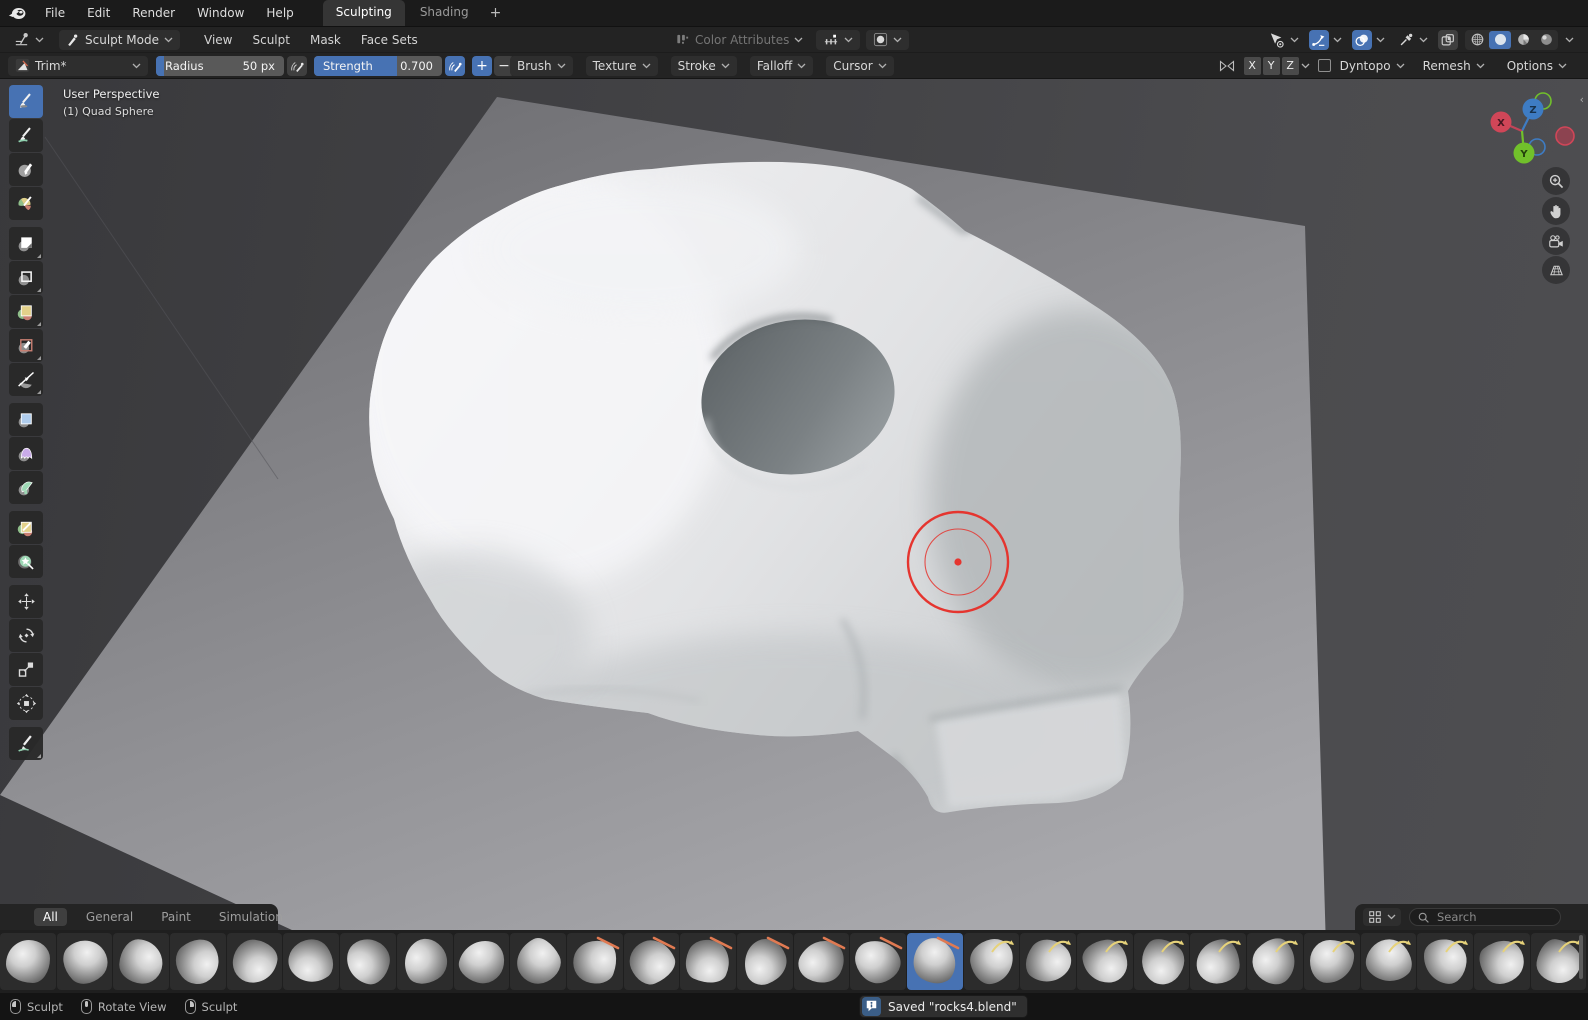 The width and height of the screenshot is (1588, 1020). What do you see at coordinates (1500, 39) in the screenshot?
I see `shading-solid-button` at bounding box center [1500, 39].